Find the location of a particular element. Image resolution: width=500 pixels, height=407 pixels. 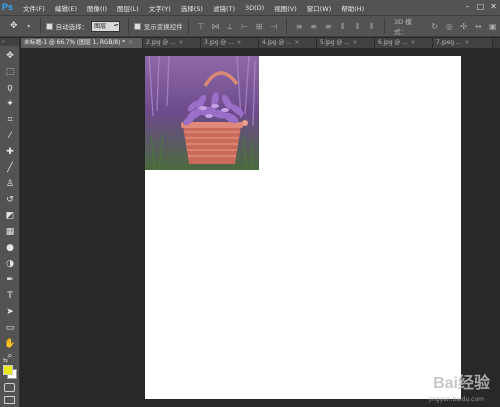

menu-filter: 滤镜(T) is located at coordinates (224, 8).